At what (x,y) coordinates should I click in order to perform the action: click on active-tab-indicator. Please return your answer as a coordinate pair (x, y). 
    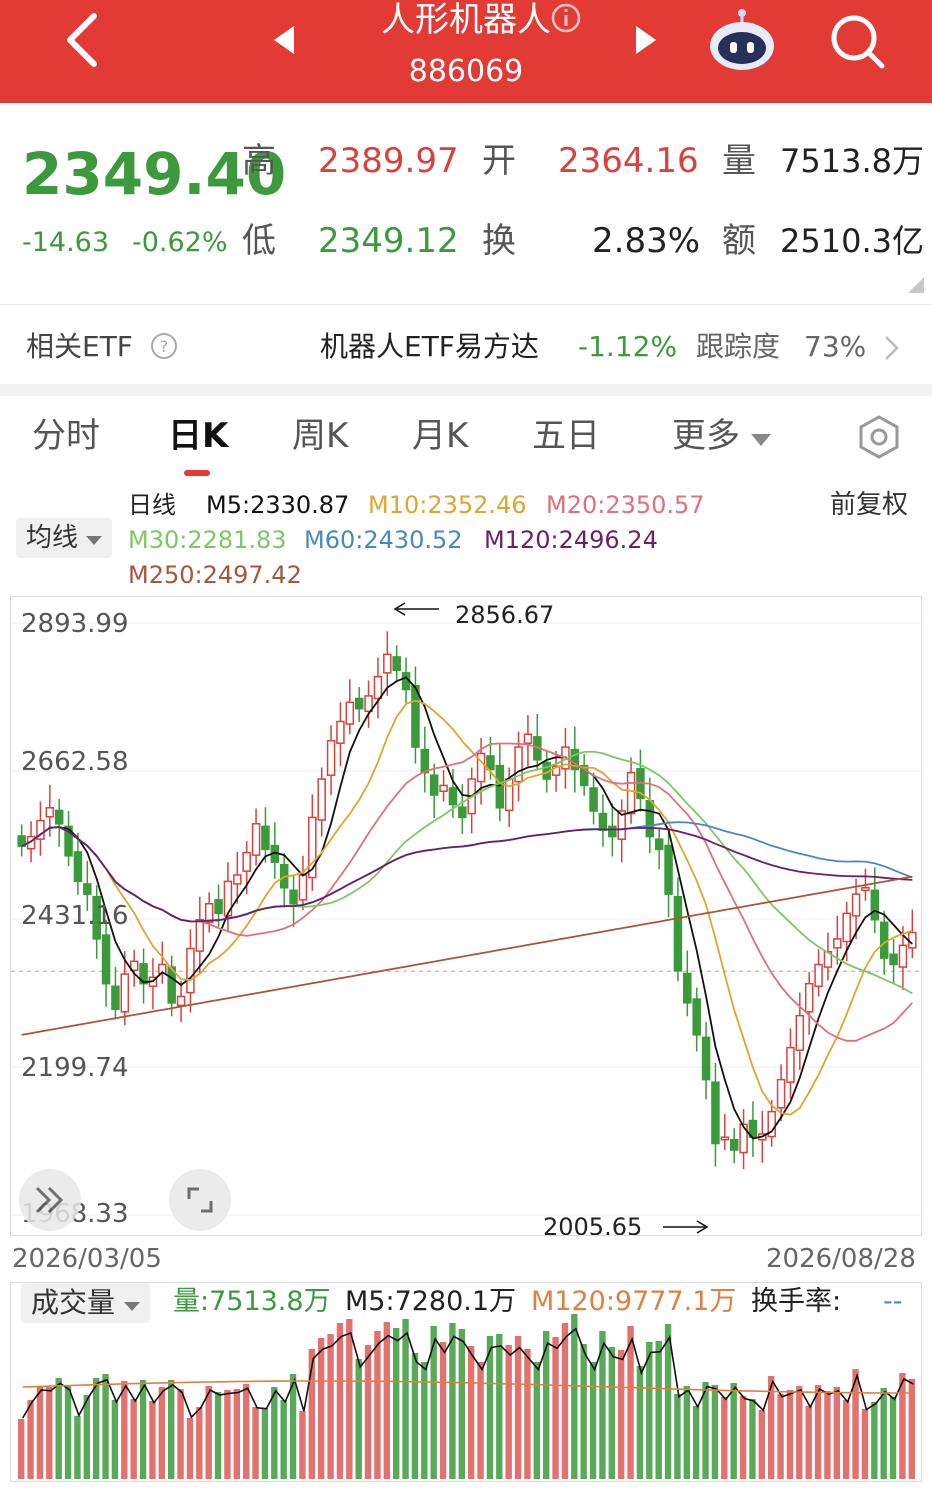
    Looking at the image, I should click on (197, 473).